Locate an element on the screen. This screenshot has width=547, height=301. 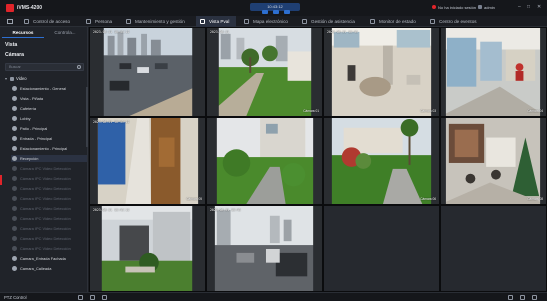
tab-label: Vista Pval is located at coordinates (219, 21).